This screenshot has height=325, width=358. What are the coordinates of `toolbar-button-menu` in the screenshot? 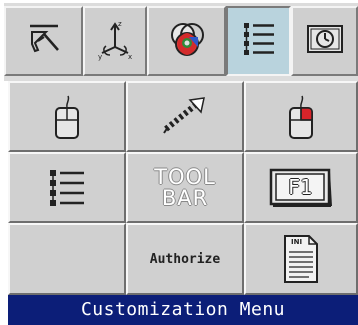 It's located at (258, 41).